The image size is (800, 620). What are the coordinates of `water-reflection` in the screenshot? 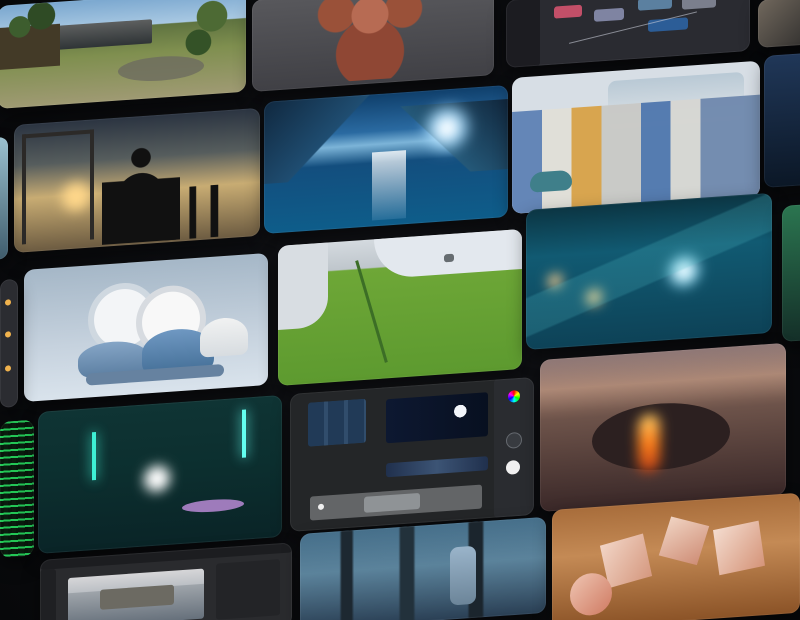 It's located at (389, 185).